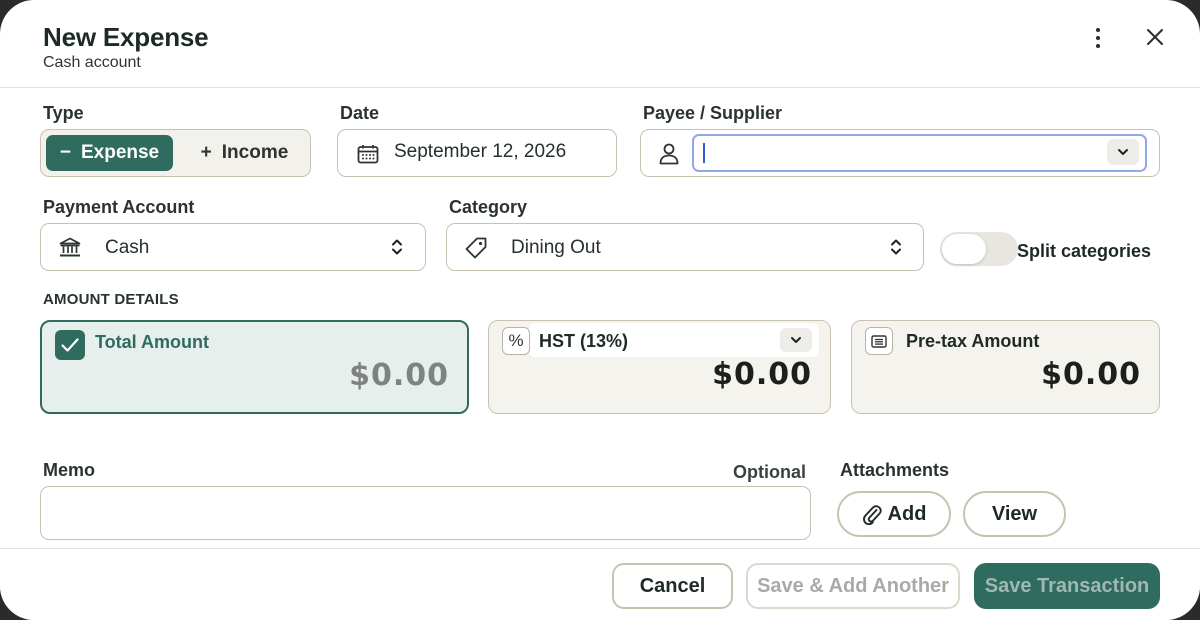 This screenshot has width=1200, height=620. What do you see at coordinates (584, 341) in the screenshot?
I see `tax-rate-label: HST (13%)` at bounding box center [584, 341].